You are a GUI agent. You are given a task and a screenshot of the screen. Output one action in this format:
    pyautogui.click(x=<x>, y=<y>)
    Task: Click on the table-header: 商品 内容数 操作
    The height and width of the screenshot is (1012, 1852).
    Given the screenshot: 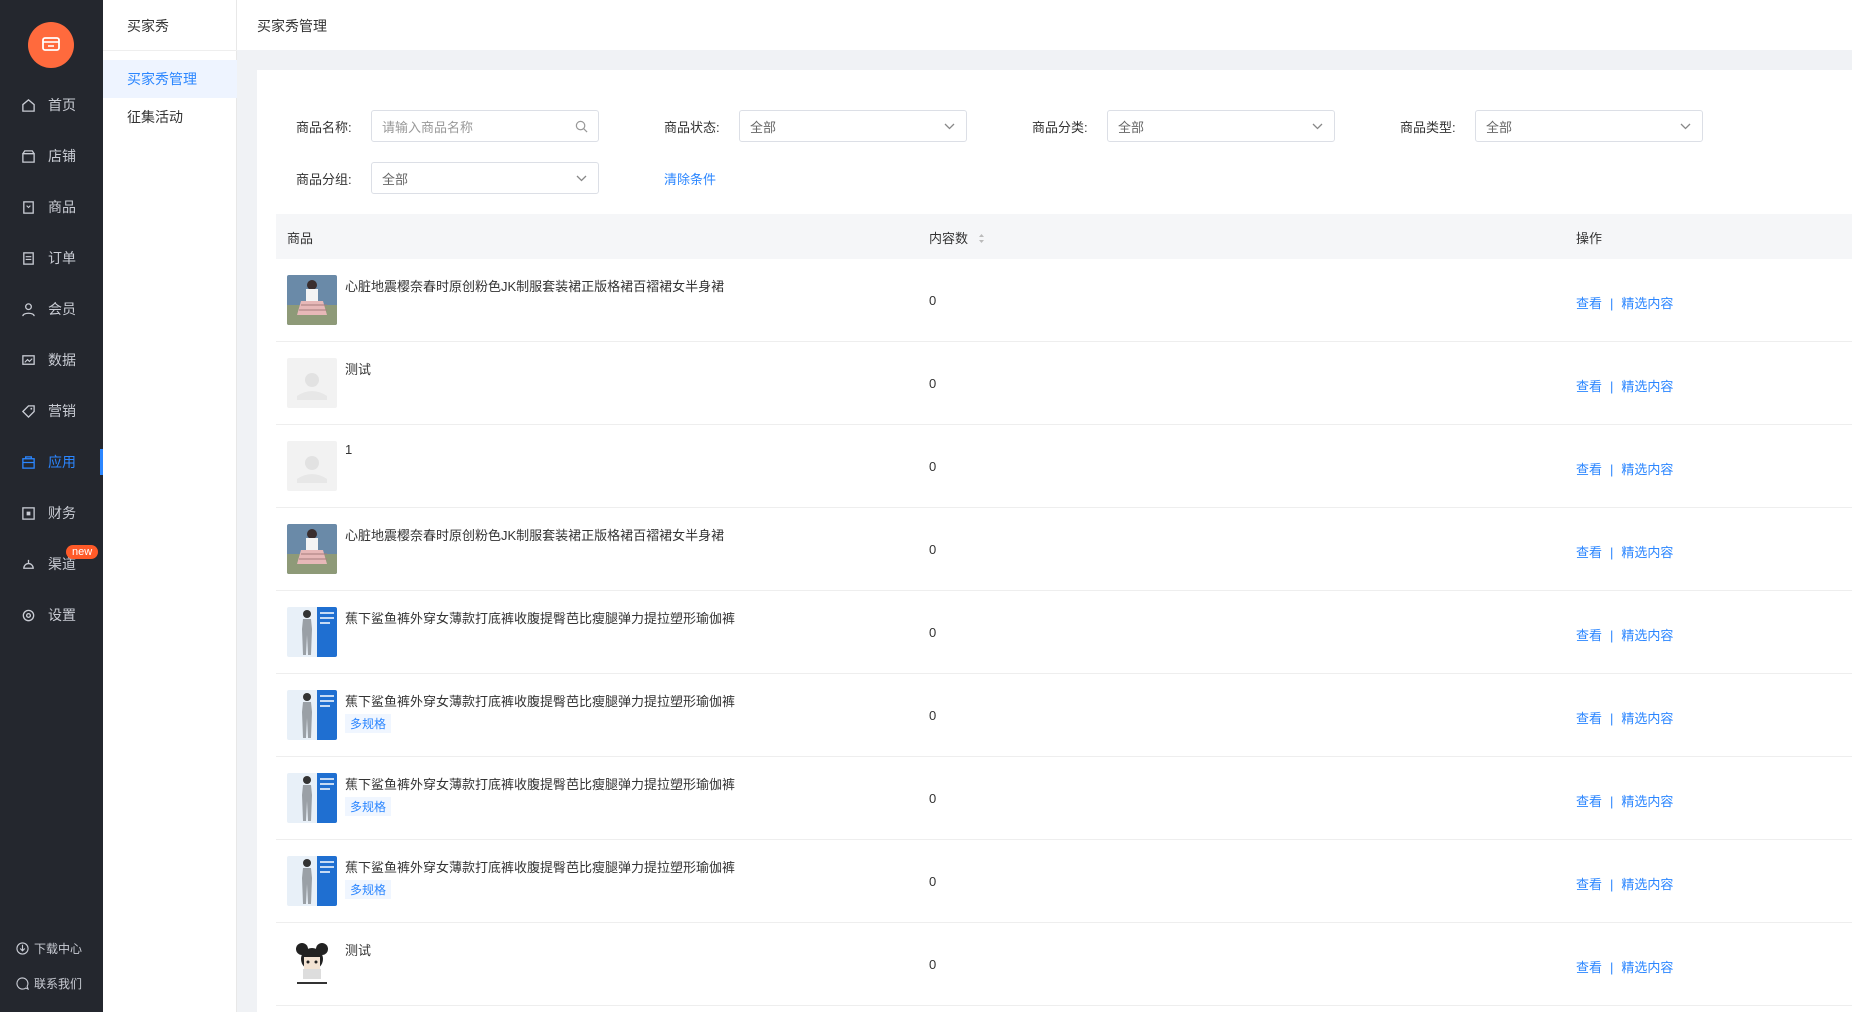 What is the action you would take?
    pyautogui.click(x=1064, y=236)
    